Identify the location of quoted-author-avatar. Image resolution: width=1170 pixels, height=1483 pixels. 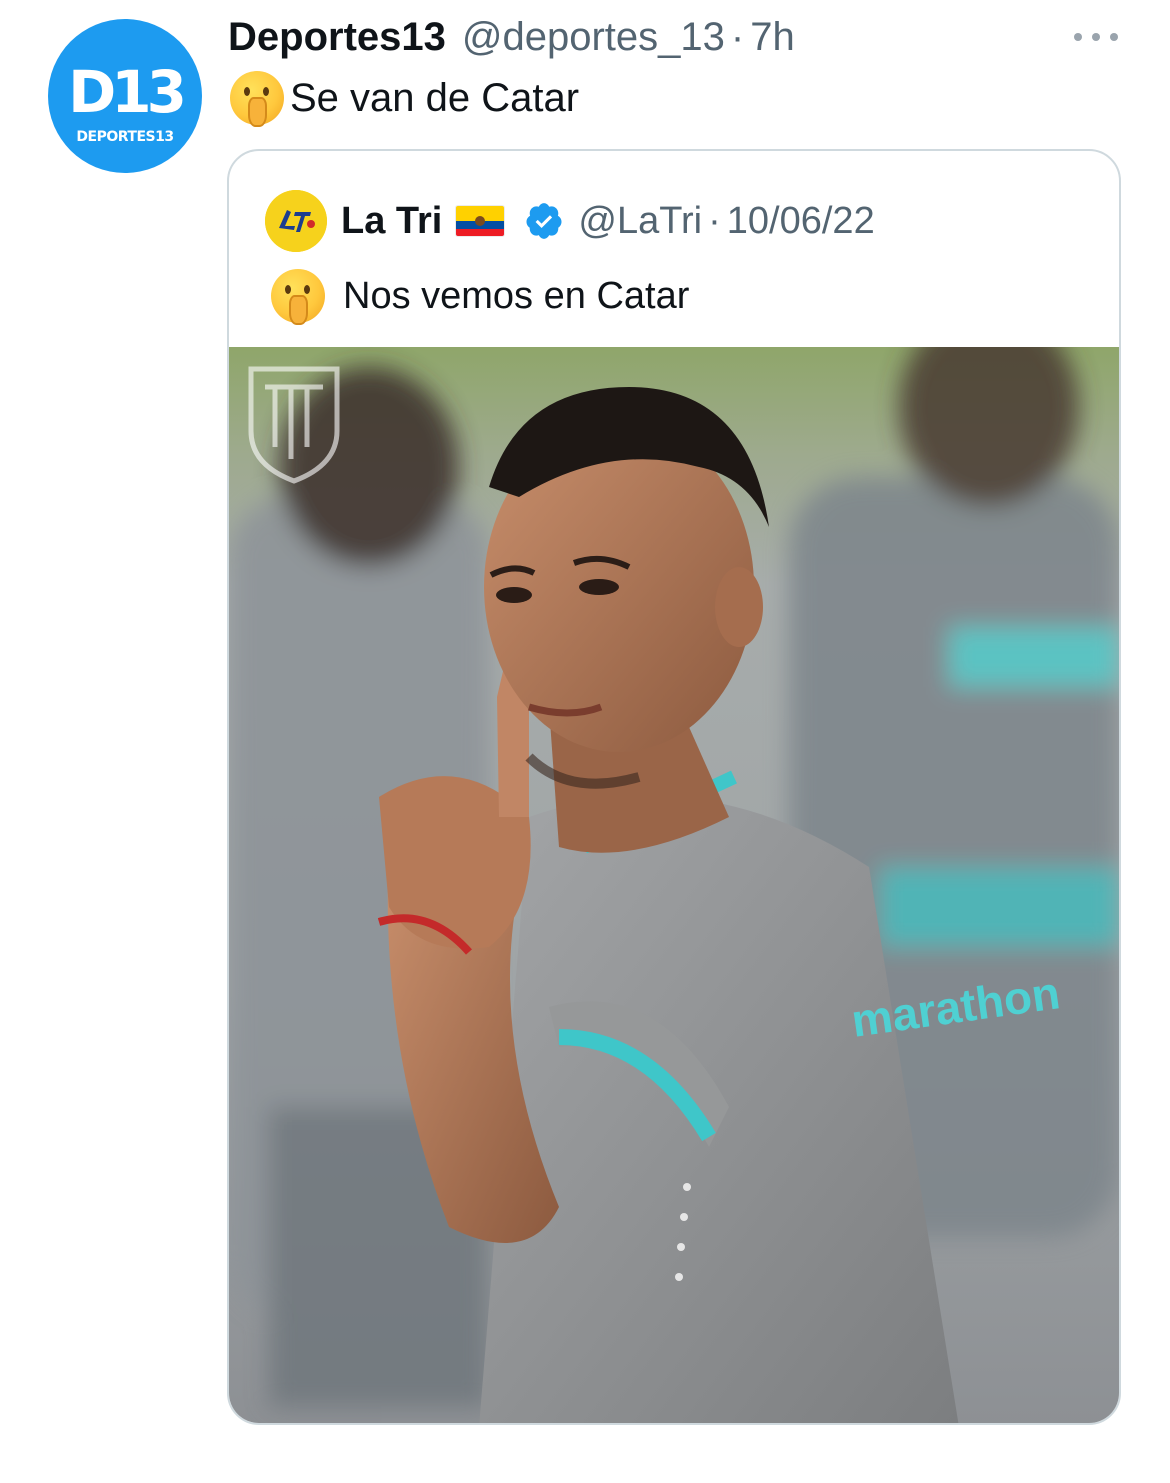
(296, 221).